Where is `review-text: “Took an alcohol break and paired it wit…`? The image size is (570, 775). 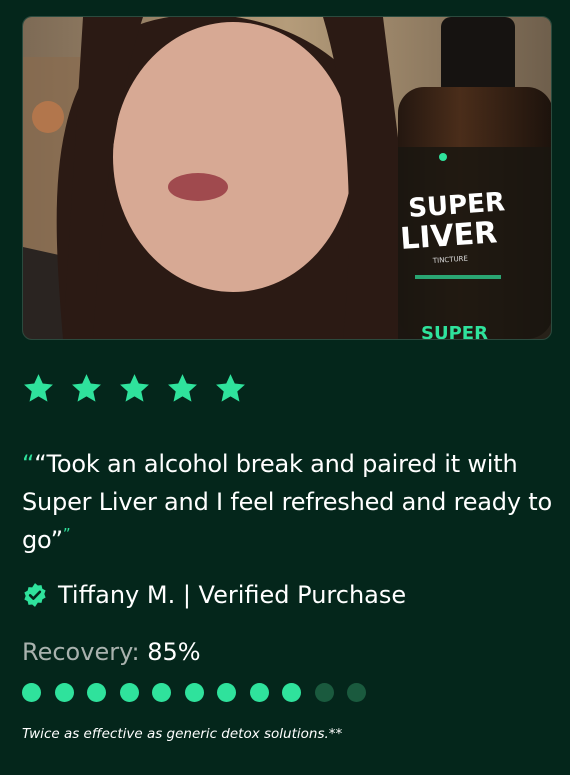 review-text: “Took an alcohol break and paired it wit… is located at coordinates (287, 502).